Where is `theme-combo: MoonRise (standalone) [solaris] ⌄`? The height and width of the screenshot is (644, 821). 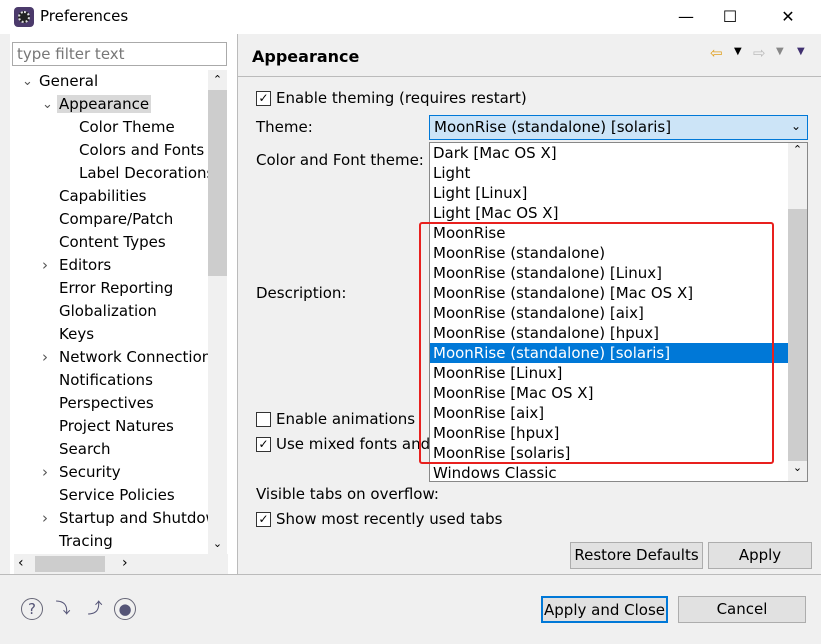 theme-combo: MoonRise (standalone) [solaris] ⌄ is located at coordinates (618, 127).